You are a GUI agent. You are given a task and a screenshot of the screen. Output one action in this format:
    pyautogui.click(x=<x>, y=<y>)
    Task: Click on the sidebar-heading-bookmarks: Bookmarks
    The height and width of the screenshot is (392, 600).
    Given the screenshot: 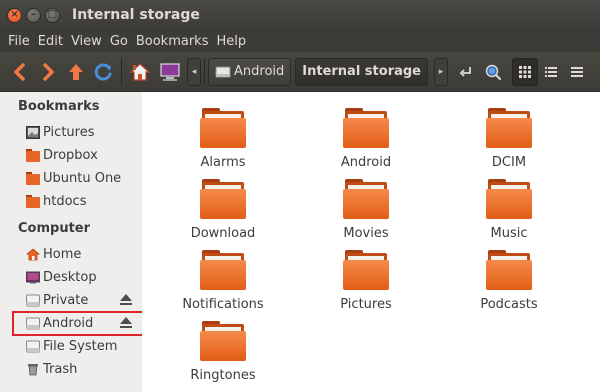 What is the action you would take?
    pyautogui.click(x=59, y=106)
    